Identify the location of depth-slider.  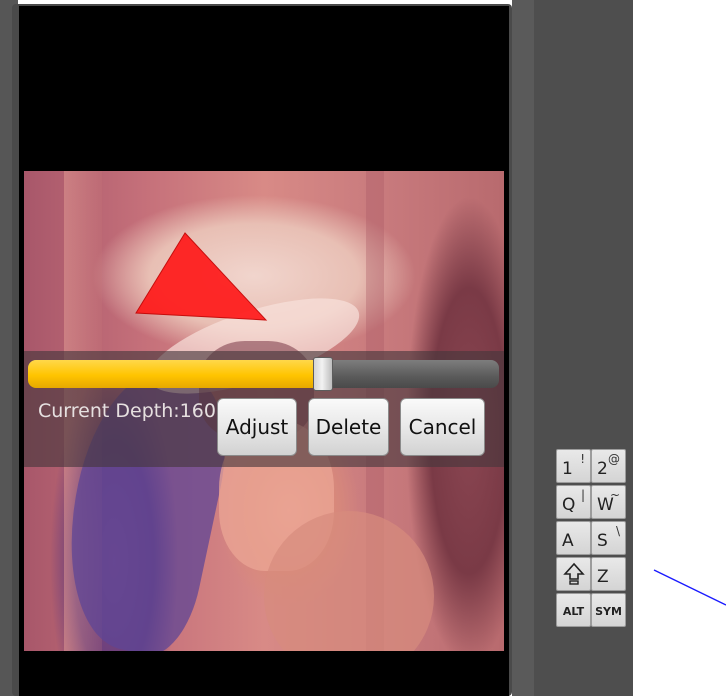
(263, 374).